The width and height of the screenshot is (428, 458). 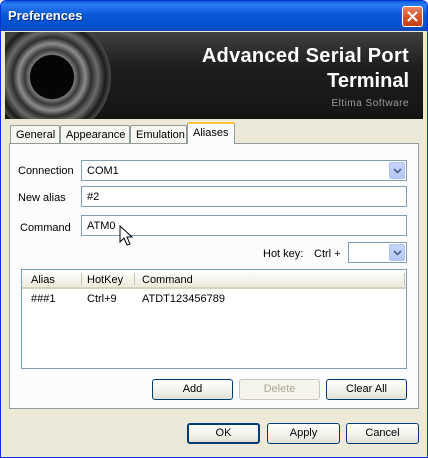 I want to click on new-alias-value: #2, so click(x=93, y=197).